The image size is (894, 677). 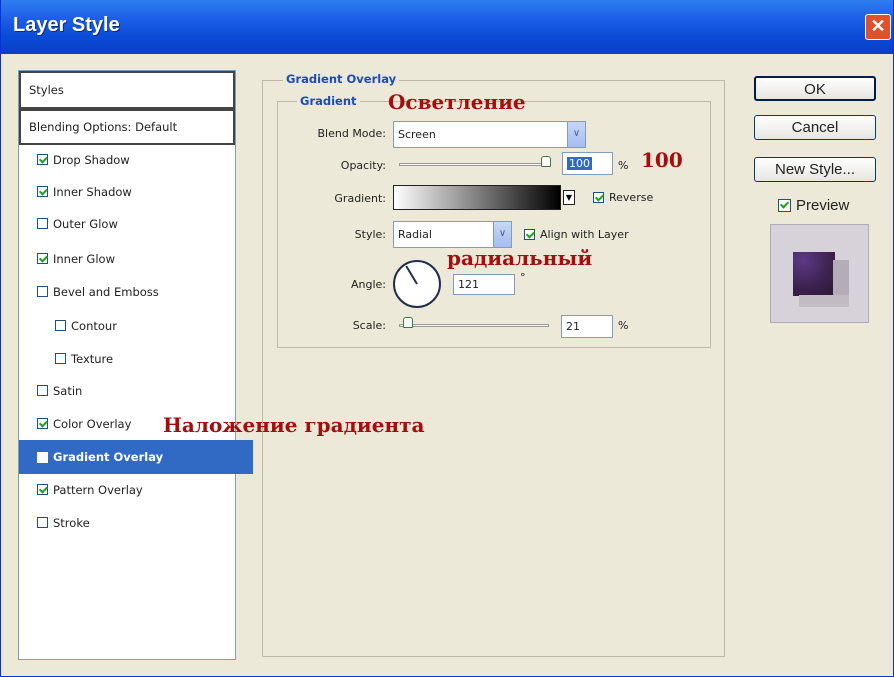 I want to click on style-item-label: Stroke, so click(x=71, y=522).